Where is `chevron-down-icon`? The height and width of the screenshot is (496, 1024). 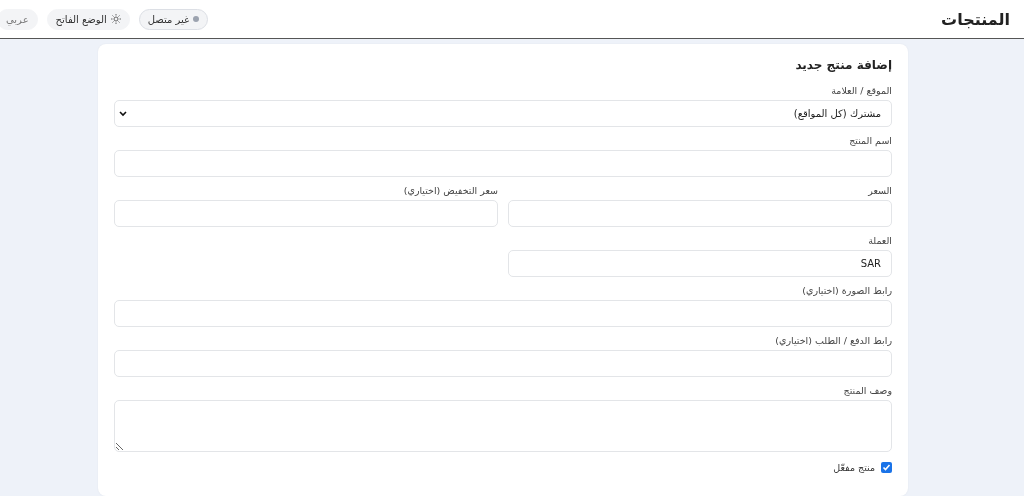
chevron-down-icon is located at coordinates (123, 113).